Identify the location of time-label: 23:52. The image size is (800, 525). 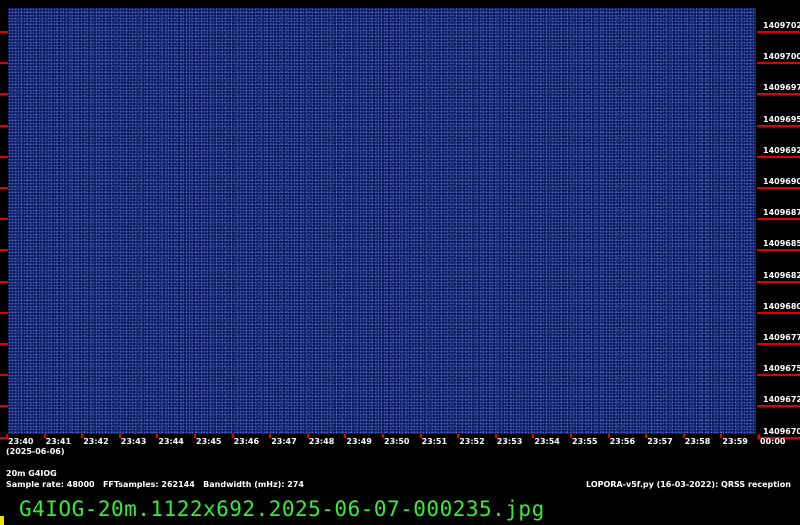
(472, 441).